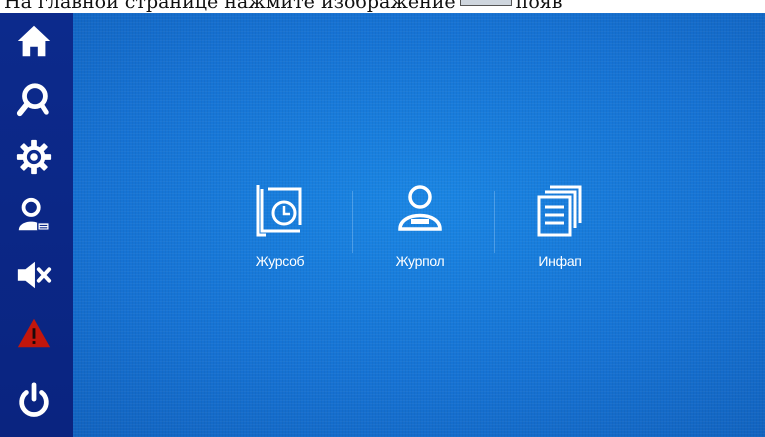  I want to click on user-icon, so click(34, 214).